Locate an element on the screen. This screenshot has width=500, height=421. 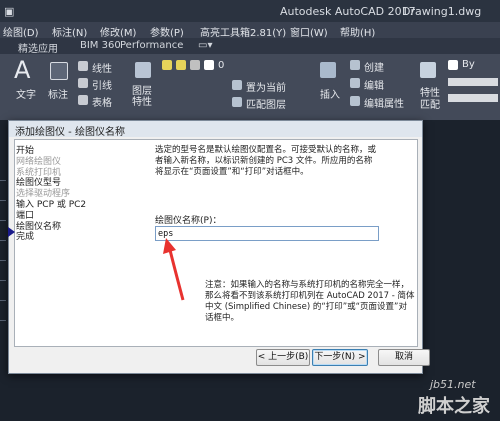
annotation-arrow-overlay is located at coordinates (174, 269).